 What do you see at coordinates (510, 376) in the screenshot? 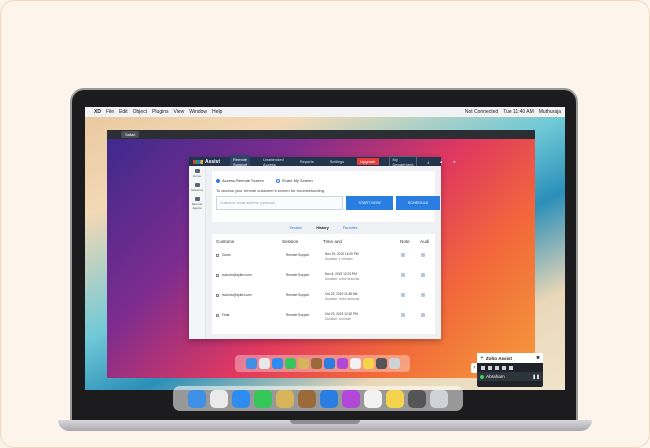
I see `widget-user-row: Abraham ❚❚` at bounding box center [510, 376].